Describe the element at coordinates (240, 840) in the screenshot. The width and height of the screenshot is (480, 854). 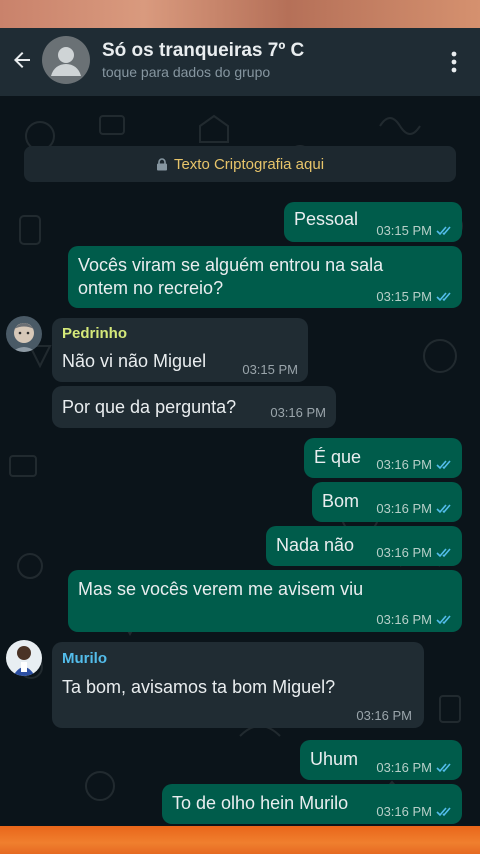
I see `bottom-banner-background` at that location.